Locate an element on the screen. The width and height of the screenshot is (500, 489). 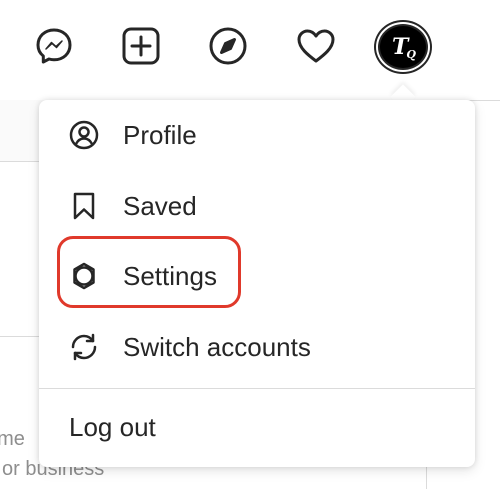
avatar-initials: TQ is located at coordinates (404, 47).